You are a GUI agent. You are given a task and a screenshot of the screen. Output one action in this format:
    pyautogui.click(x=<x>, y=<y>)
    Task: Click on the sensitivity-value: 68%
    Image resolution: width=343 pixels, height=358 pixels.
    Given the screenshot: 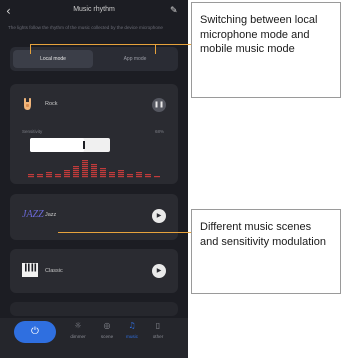 What is the action you would take?
    pyautogui.click(x=159, y=131)
    